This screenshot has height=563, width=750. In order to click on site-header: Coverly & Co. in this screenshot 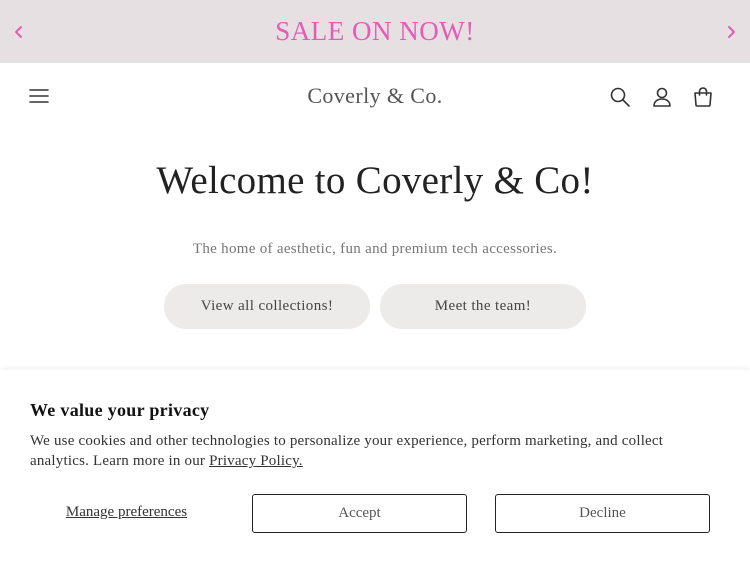, I will do `click(375, 97)`.